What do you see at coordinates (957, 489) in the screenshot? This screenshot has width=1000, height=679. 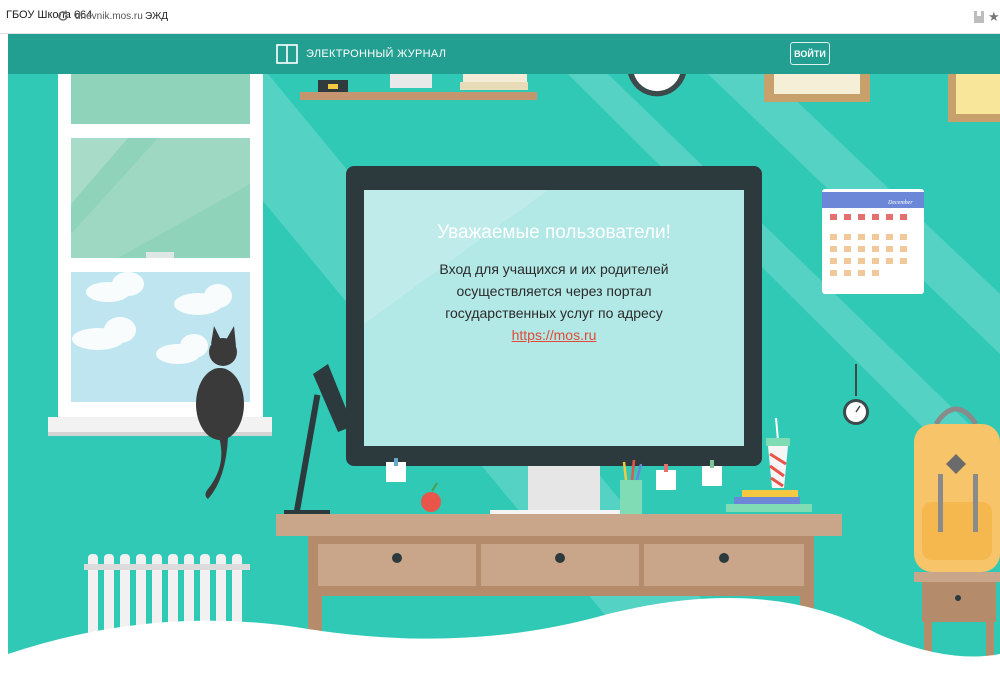 I see `backpack` at bounding box center [957, 489].